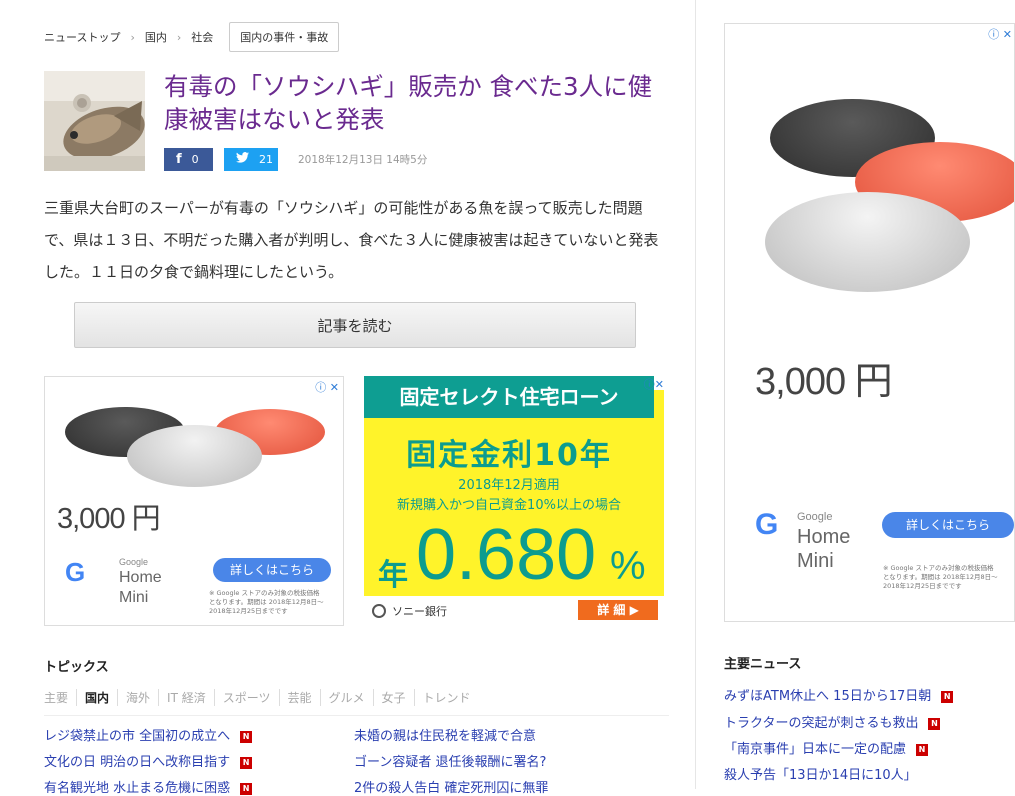  I want to click on tab-gourmet: グルメ, so click(346, 697).